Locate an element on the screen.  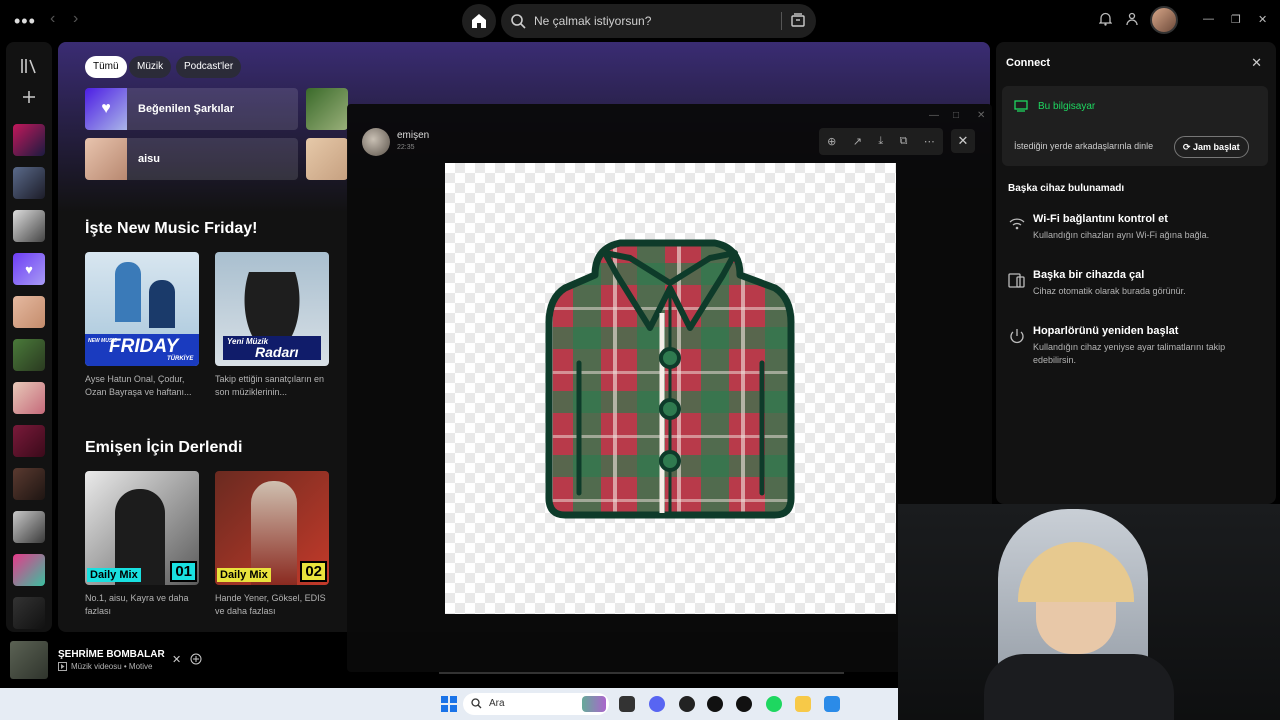
plus-icon is located at coordinates (29, 97).